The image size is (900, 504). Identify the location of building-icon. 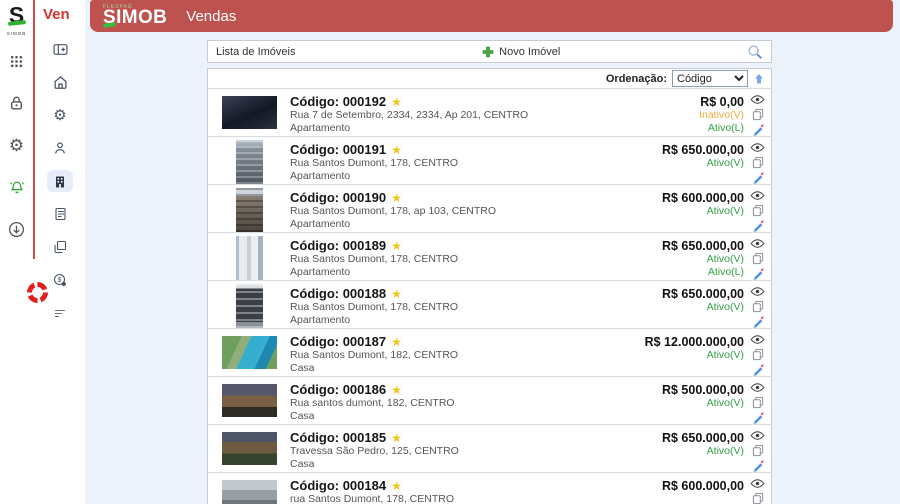
(60, 181).